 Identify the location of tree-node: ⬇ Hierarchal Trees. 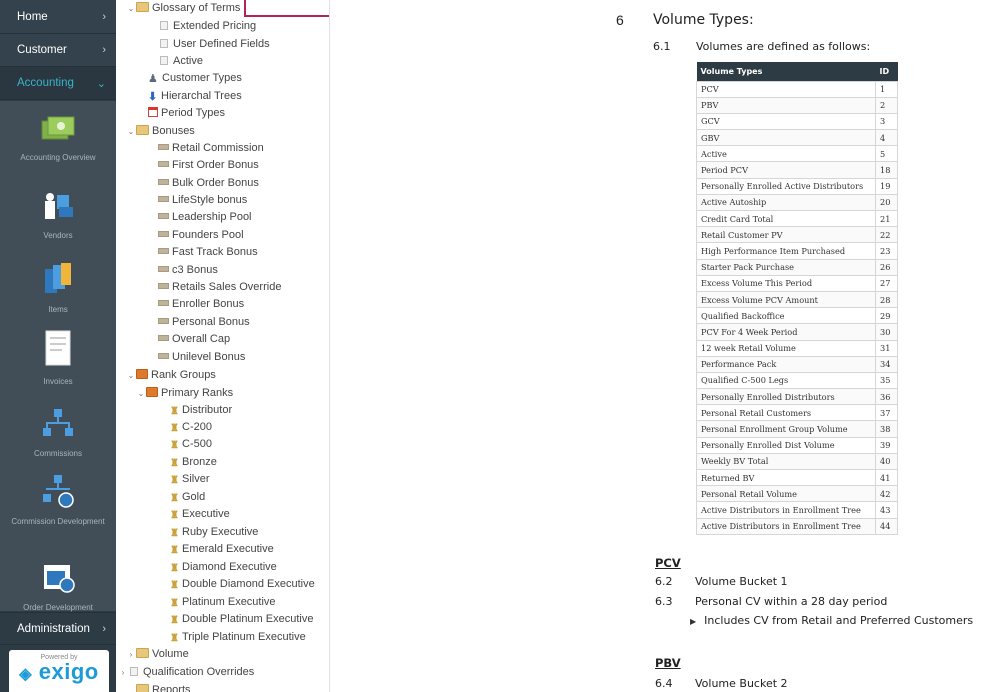
(190, 96).